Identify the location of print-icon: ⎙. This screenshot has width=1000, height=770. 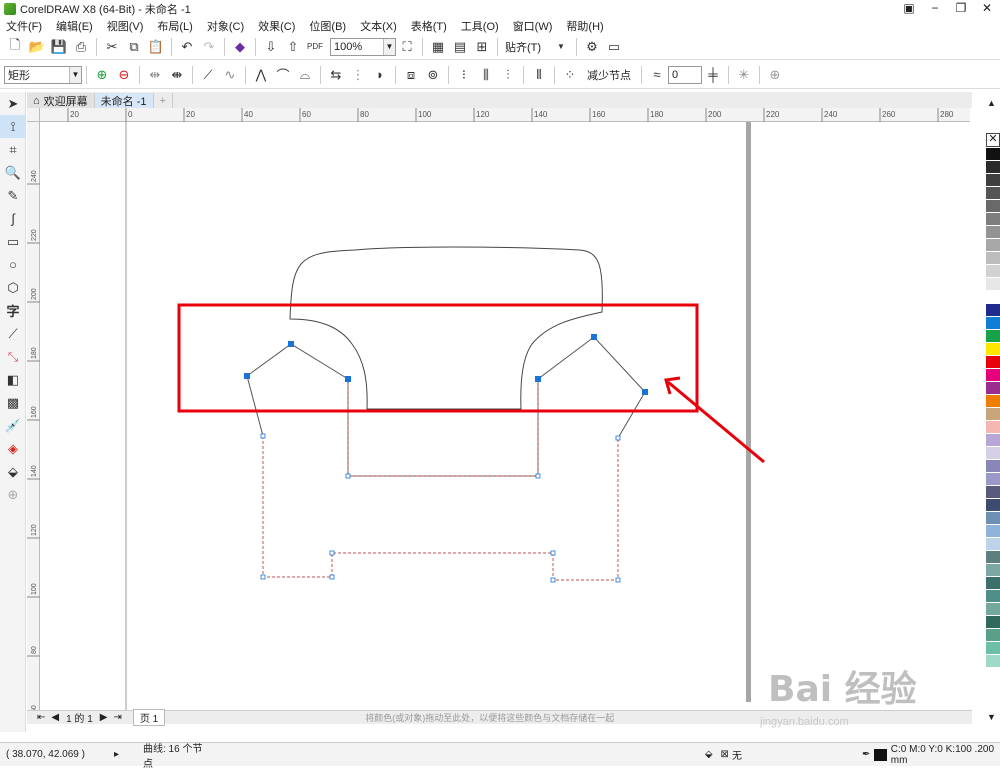
(81, 47).